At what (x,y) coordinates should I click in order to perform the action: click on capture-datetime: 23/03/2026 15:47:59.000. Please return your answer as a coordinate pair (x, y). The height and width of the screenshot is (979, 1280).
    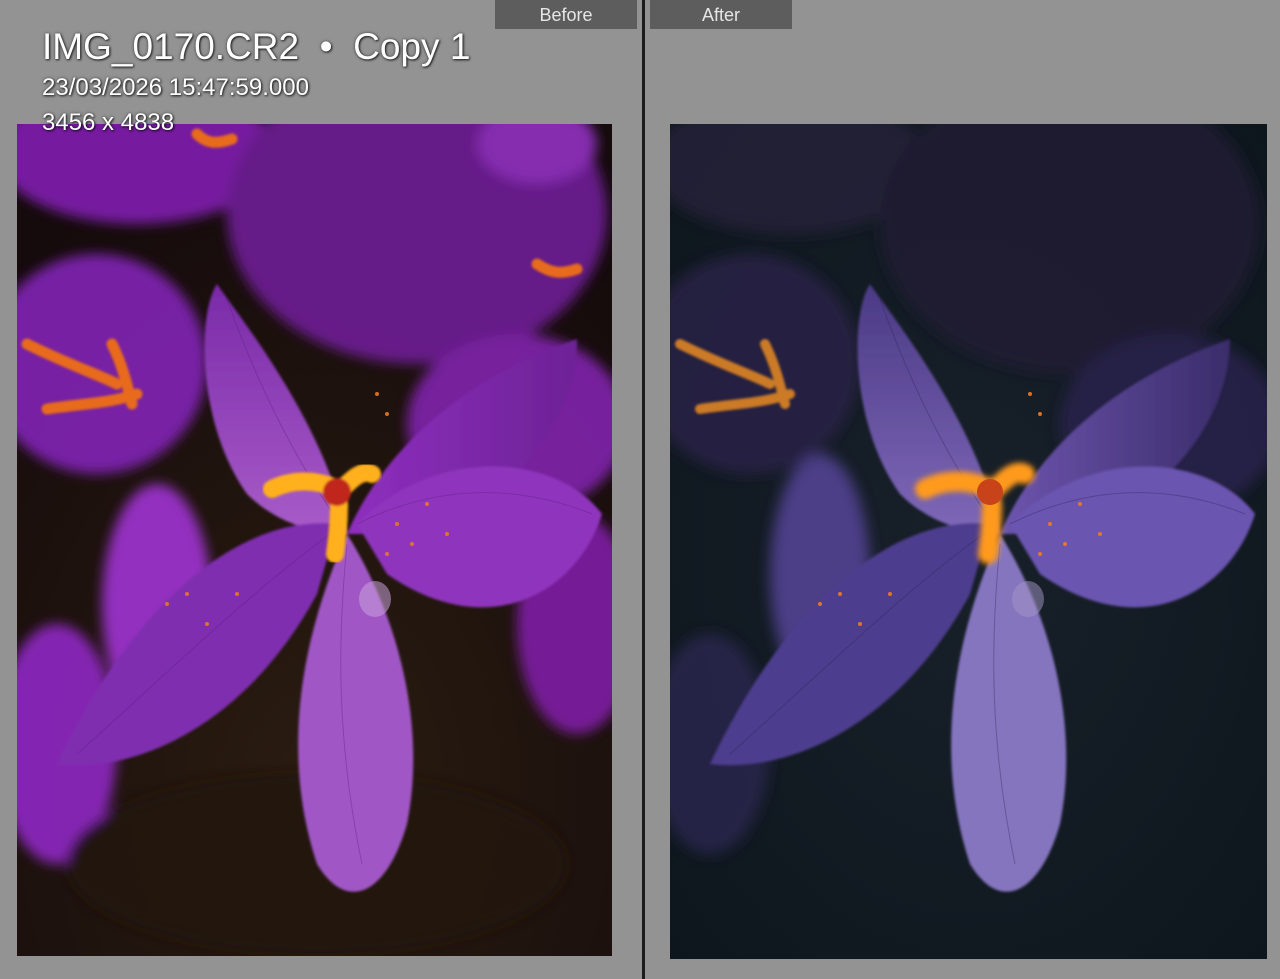
    Looking at the image, I should click on (175, 87).